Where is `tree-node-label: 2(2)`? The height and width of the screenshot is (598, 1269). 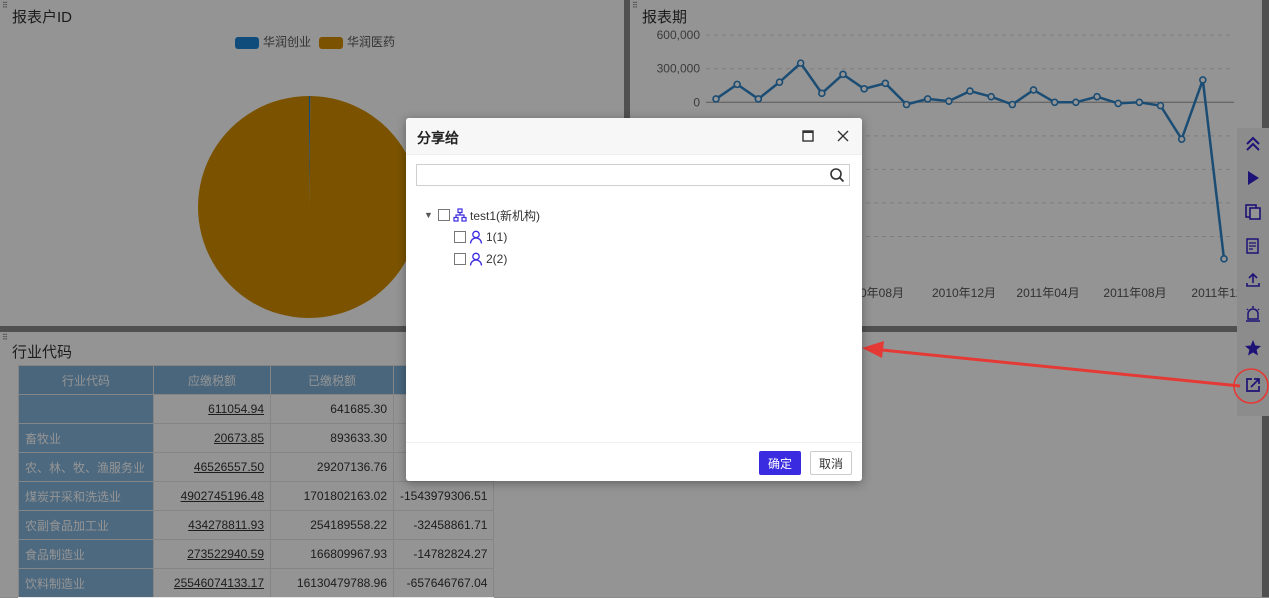
tree-node-label: 2(2) is located at coordinates (496, 259).